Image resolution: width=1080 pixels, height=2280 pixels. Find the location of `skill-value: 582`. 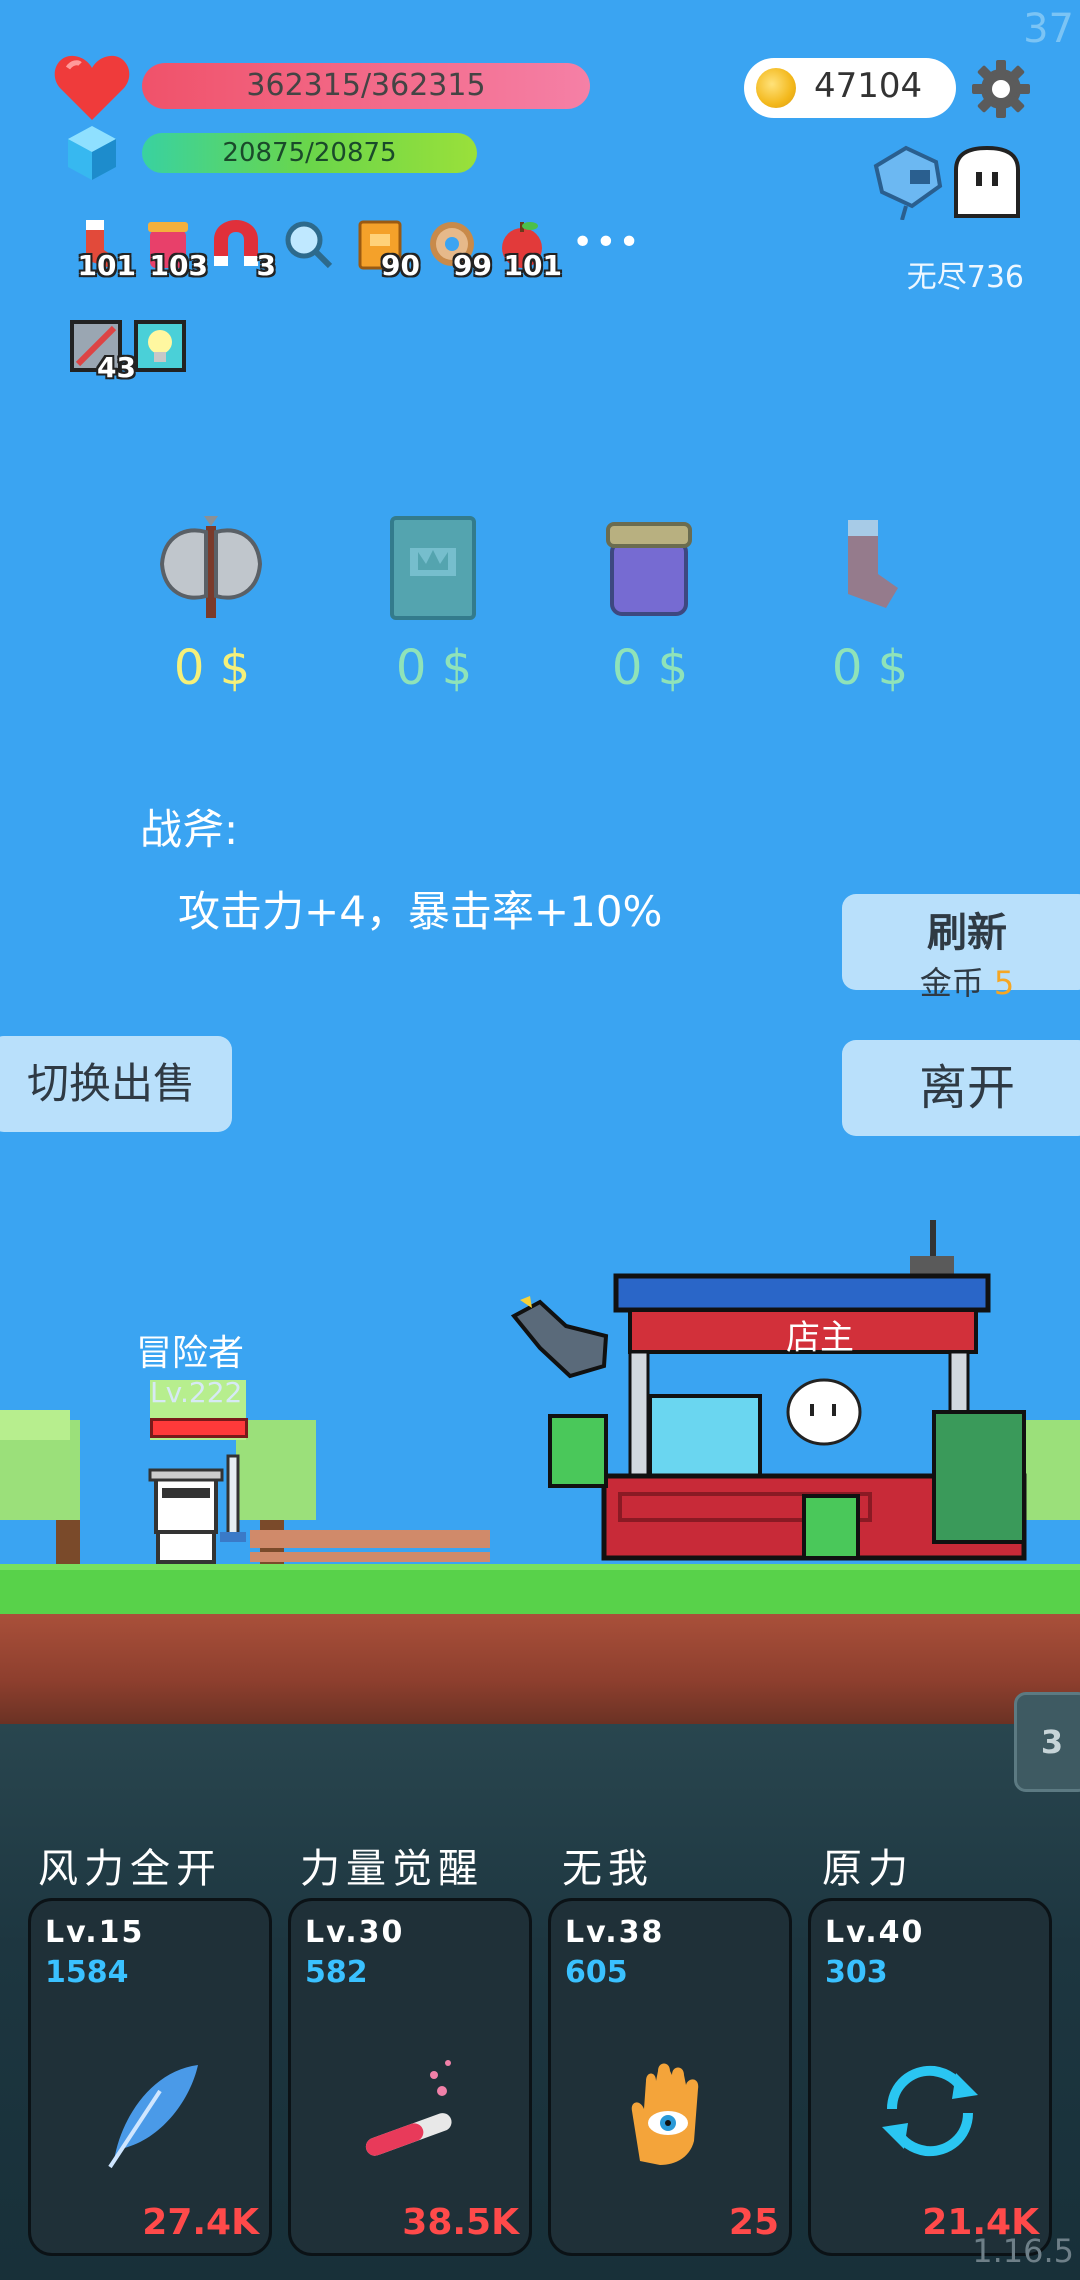

skill-value: 582 is located at coordinates (336, 1972).